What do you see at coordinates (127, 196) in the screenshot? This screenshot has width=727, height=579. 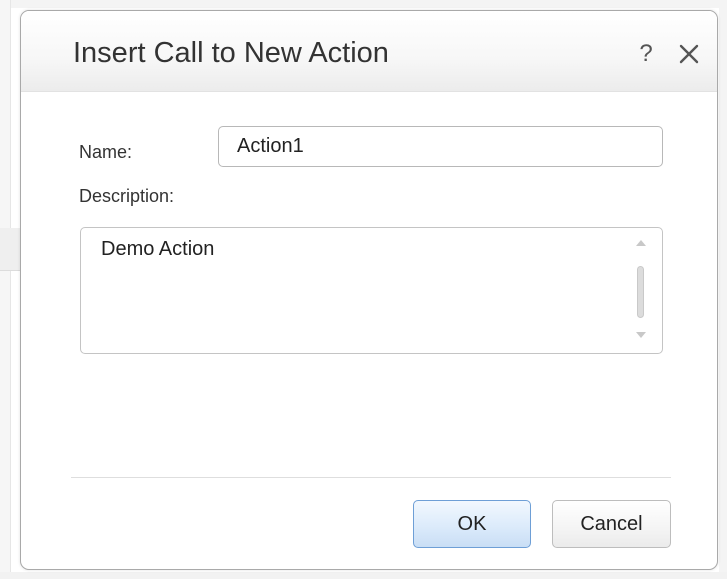 I see `description-label: Description:` at bounding box center [127, 196].